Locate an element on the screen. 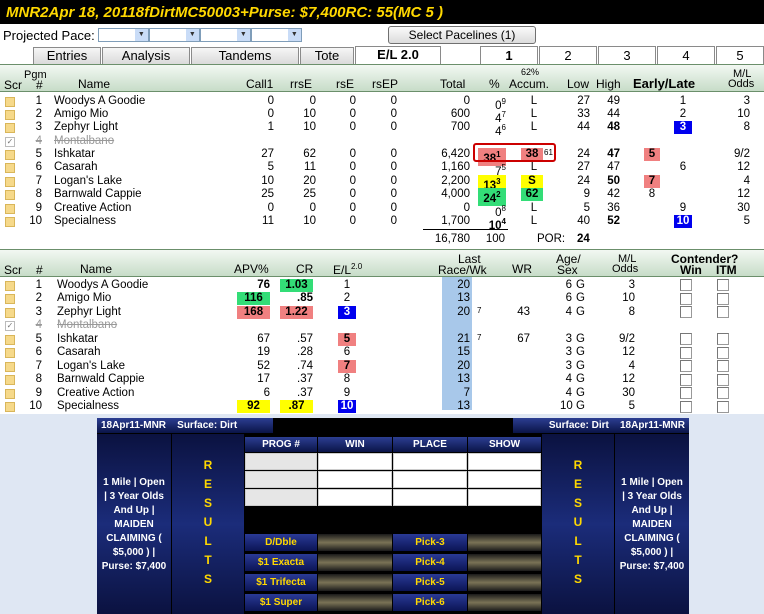 The height and width of the screenshot is (614, 764). program-number: 8 is located at coordinates (38, 379).